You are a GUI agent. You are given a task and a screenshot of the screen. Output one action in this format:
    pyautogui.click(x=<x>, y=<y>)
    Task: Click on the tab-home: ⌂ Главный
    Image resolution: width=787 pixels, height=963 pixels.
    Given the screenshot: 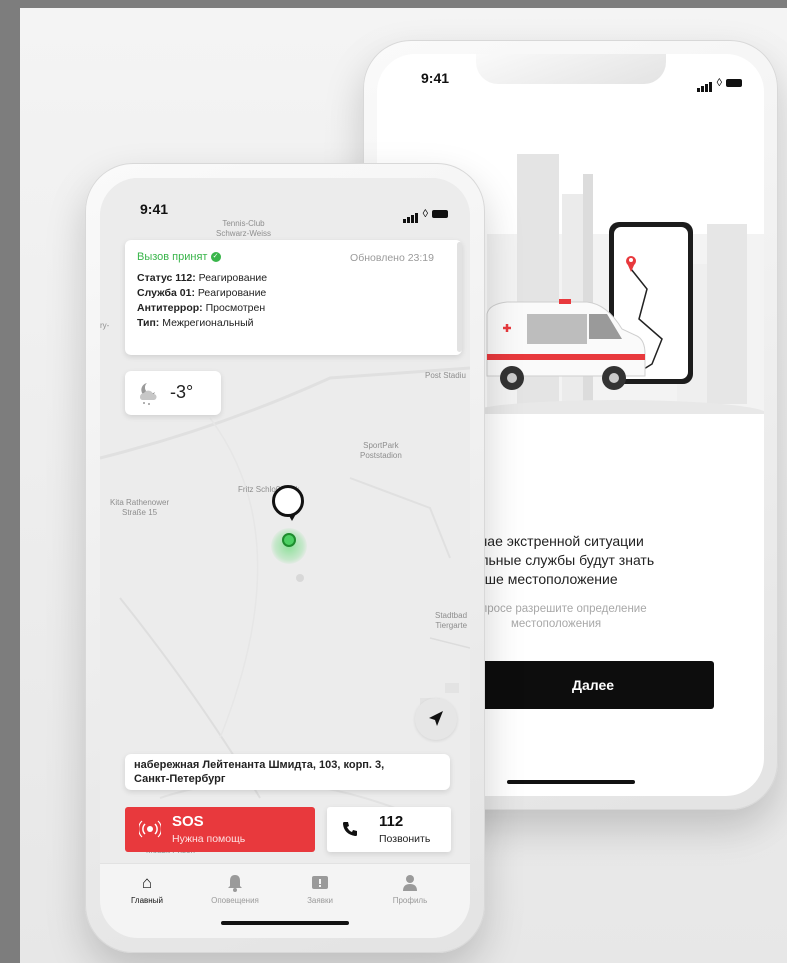 What is the action you would take?
    pyautogui.click(x=147, y=889)
    